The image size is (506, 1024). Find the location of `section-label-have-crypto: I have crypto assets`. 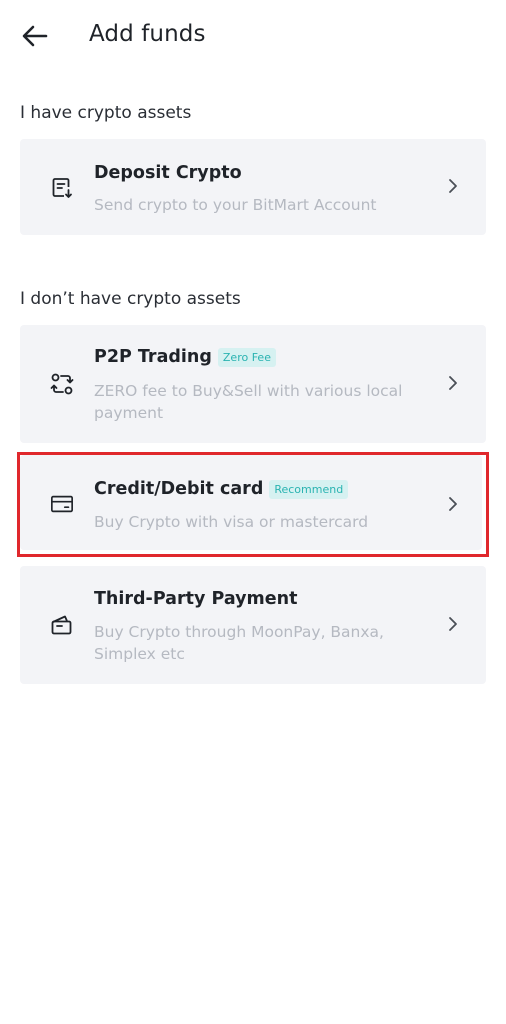

section-label-have-crypto: I have crypto assets is located at coordinates (106, 113).